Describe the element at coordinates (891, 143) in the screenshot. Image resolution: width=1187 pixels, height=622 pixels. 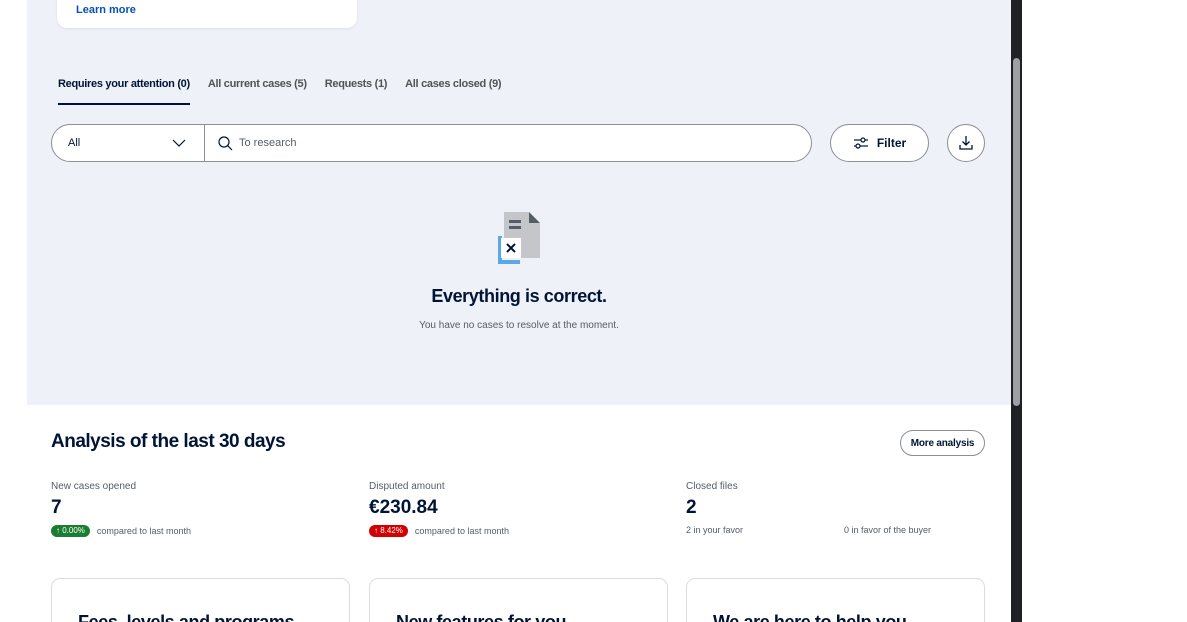
I see `filter-button-label: Filter` at that location.